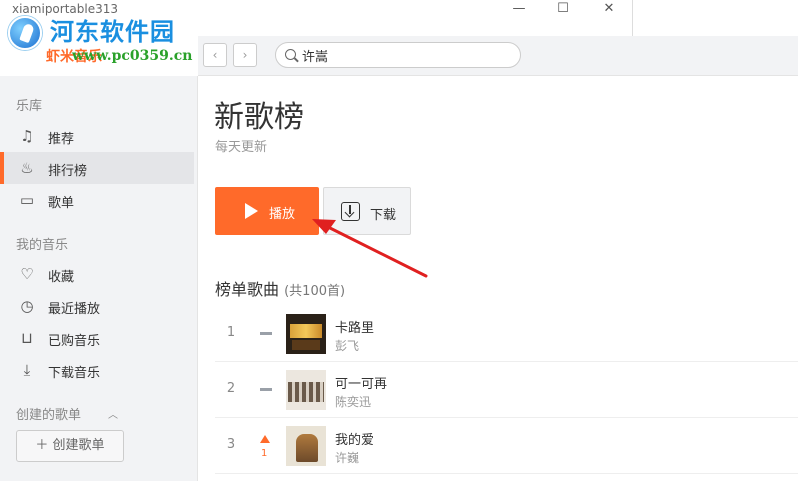 The width and height of the screenshot is (798, 481). What do you see at coordinates (609, 10) in the screenshot?
I see `close-button: ✕` at bounding box center [609, 10].